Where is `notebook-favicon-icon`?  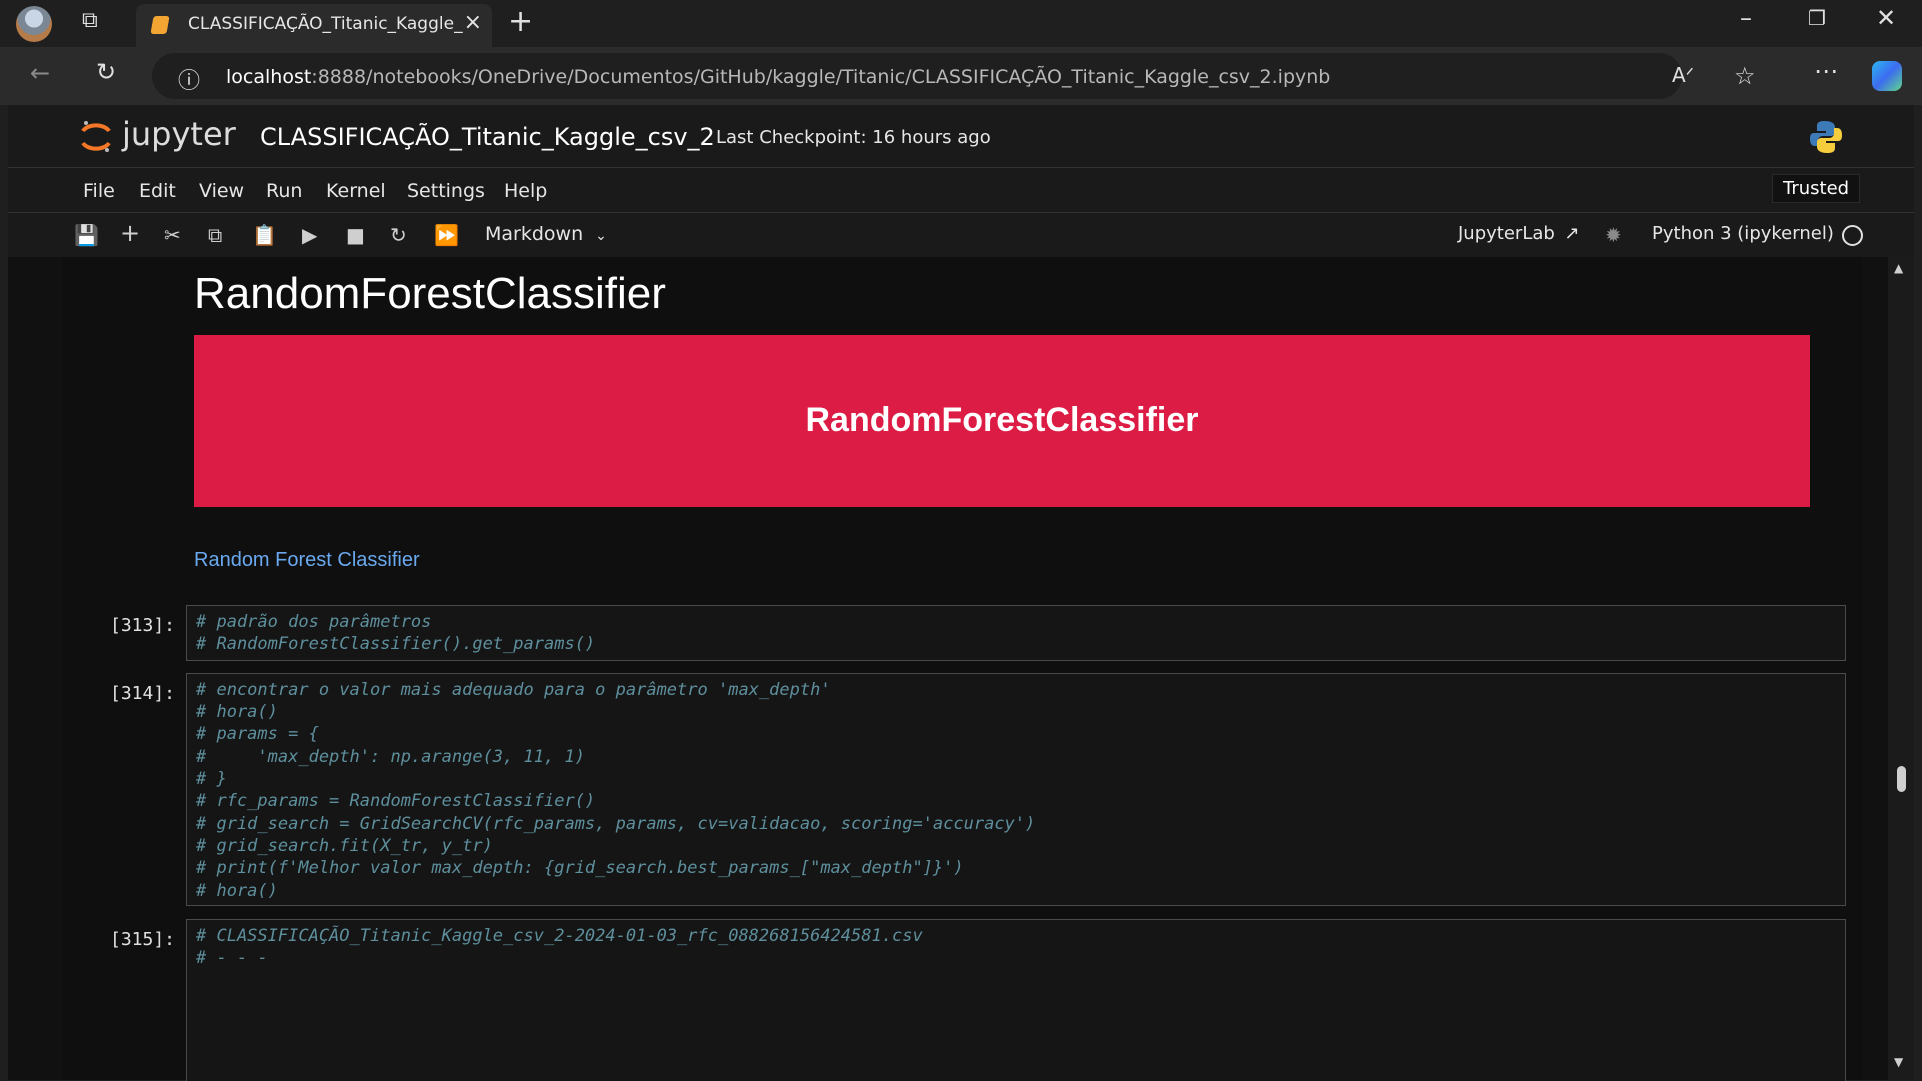 notebook-favicon-icon is located at coordinates (160, 25).